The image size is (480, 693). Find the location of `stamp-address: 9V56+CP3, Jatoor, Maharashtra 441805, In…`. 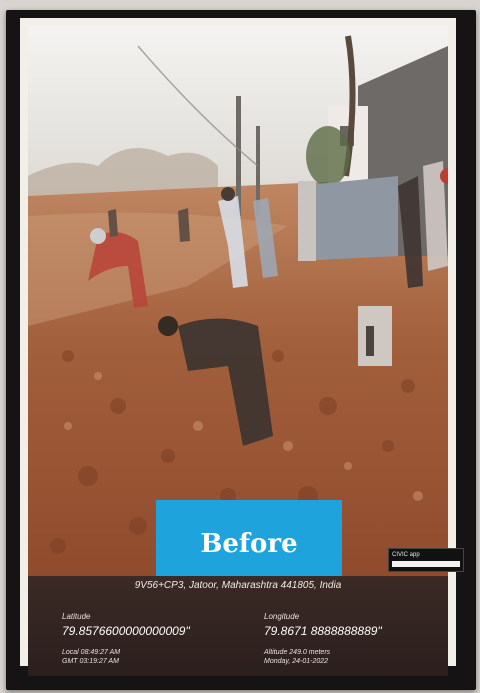

stamp-address: 9V56+CP3, Jatoor, Maharashtra 441805, In… is located at coordinates (238, 585).